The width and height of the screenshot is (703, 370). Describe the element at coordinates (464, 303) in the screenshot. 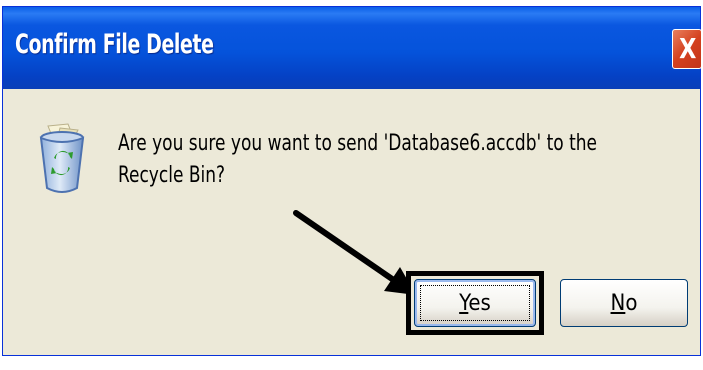

I see `yes-mnemonic: Y` at that location.